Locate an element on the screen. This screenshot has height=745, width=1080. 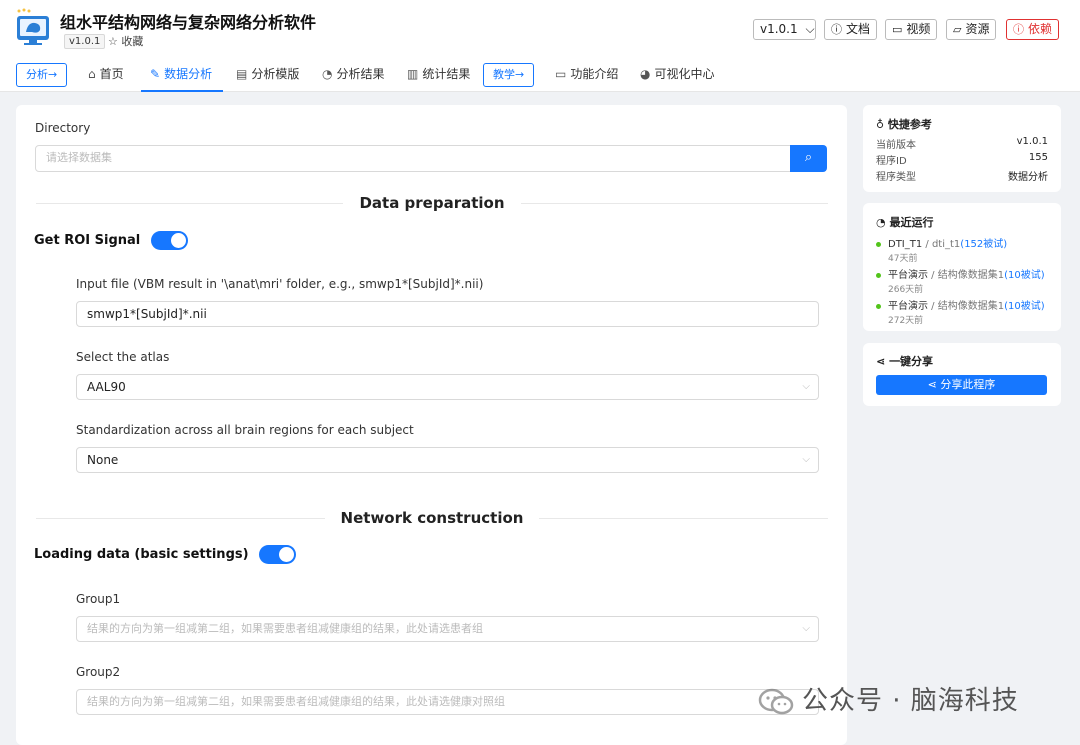
group2-label: Group2 is located at coordinates (98, 672).